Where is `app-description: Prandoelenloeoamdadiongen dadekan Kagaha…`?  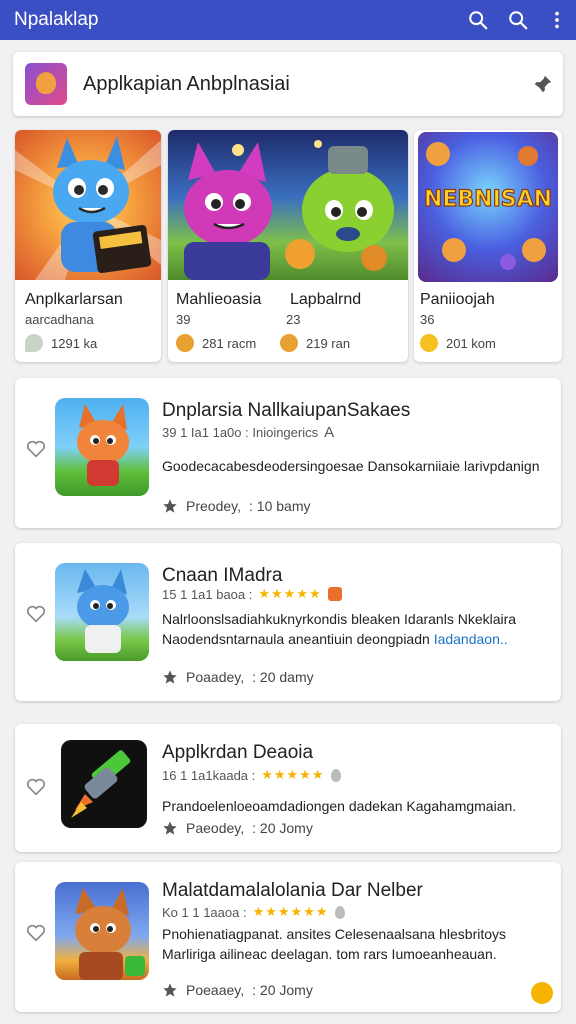 app-description: Prandoelenloeoamdadiongen dadekan Kagaha… is located at coordinates (357, 806).